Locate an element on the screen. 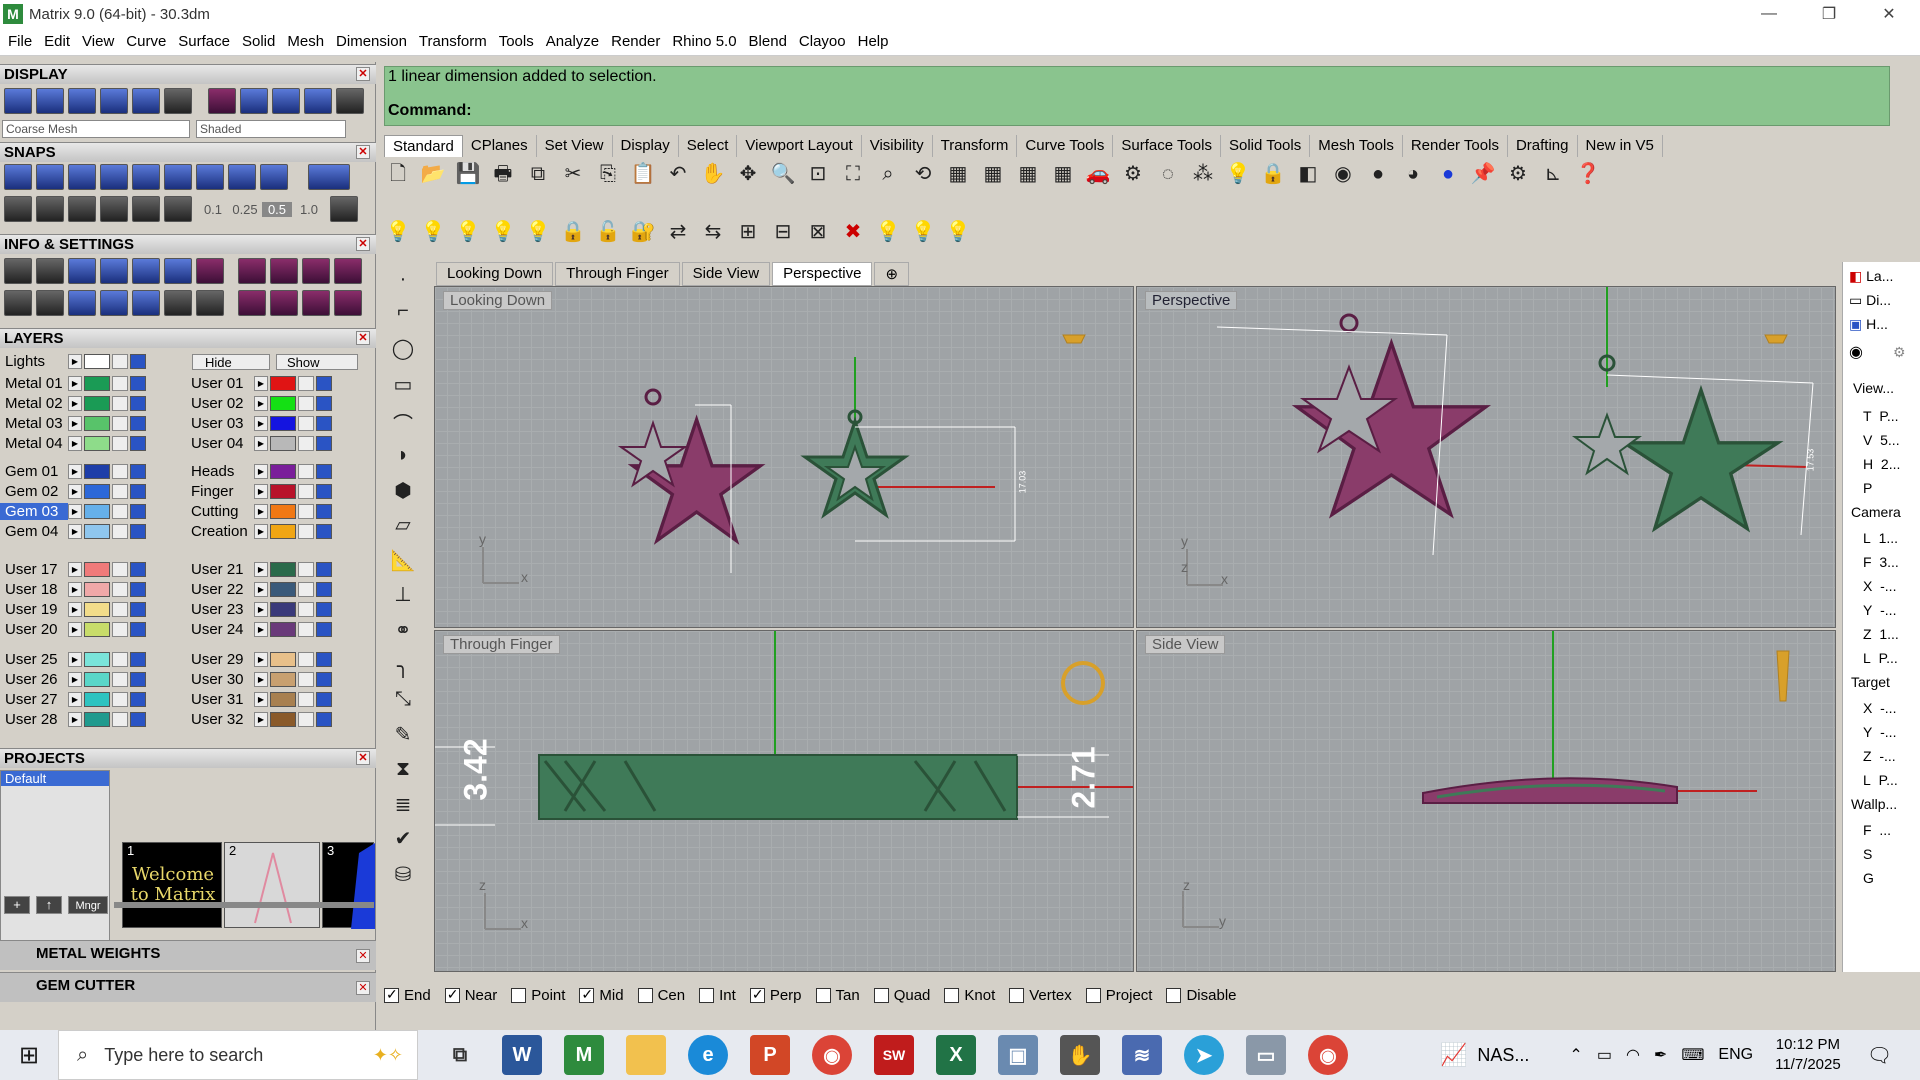  display-mode-select: Shaded is located at coordinates (271, 129).